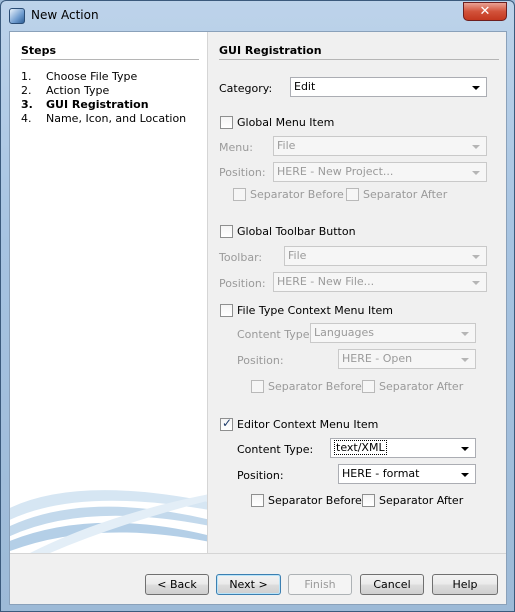  Describe the element at coordinates (315, 386) in the screenshot. I see `file-type-separator-before-label: Separator Before` at that location.